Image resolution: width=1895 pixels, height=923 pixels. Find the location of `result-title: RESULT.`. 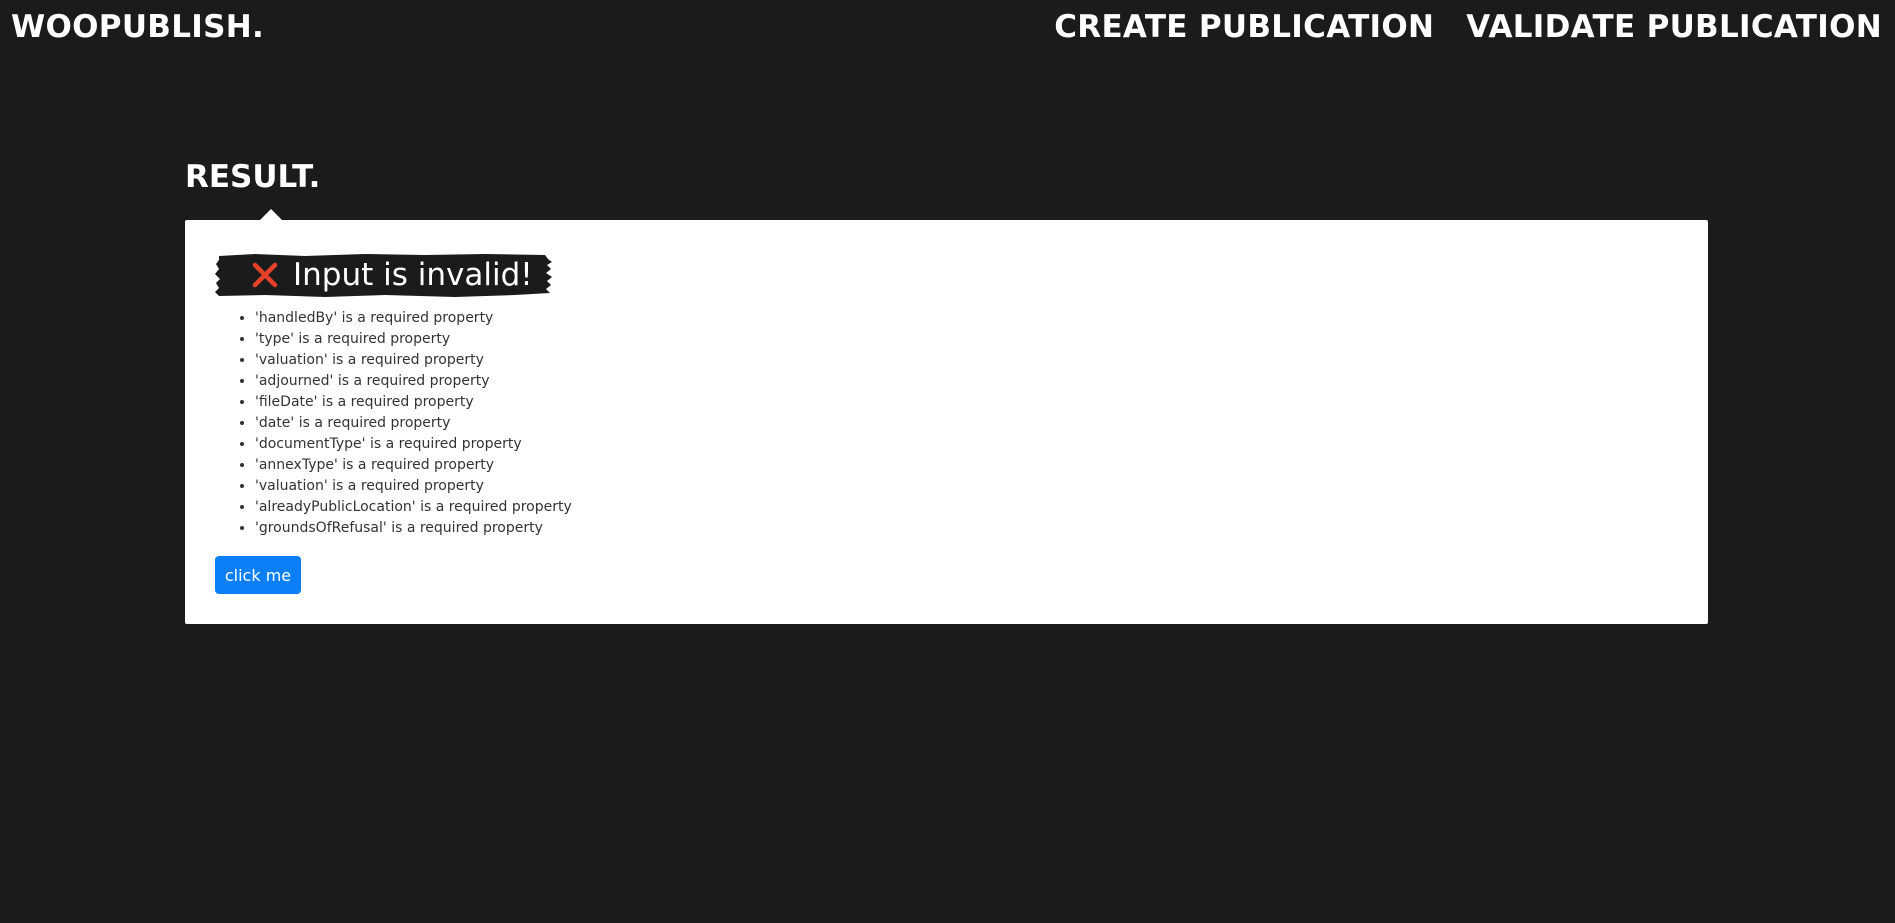

result-title: RESULT. is located at coordinates (253, 177).